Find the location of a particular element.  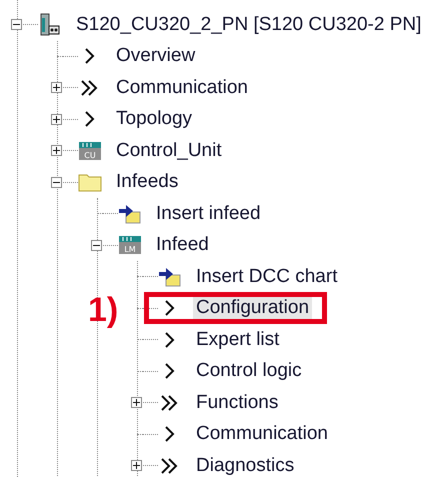

tree-item: Control_Unit is located at coordinates (169, 151).